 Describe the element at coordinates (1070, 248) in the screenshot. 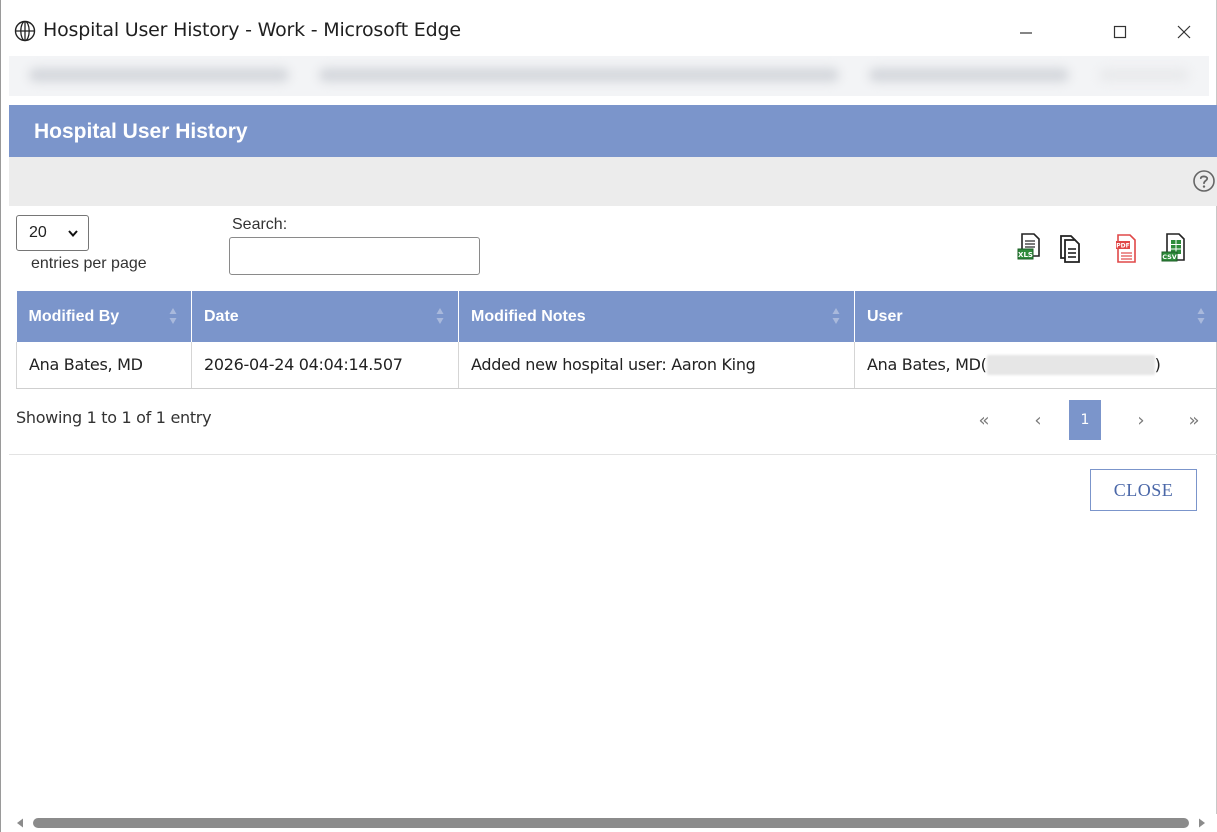

I see `copy-icon` at that location.